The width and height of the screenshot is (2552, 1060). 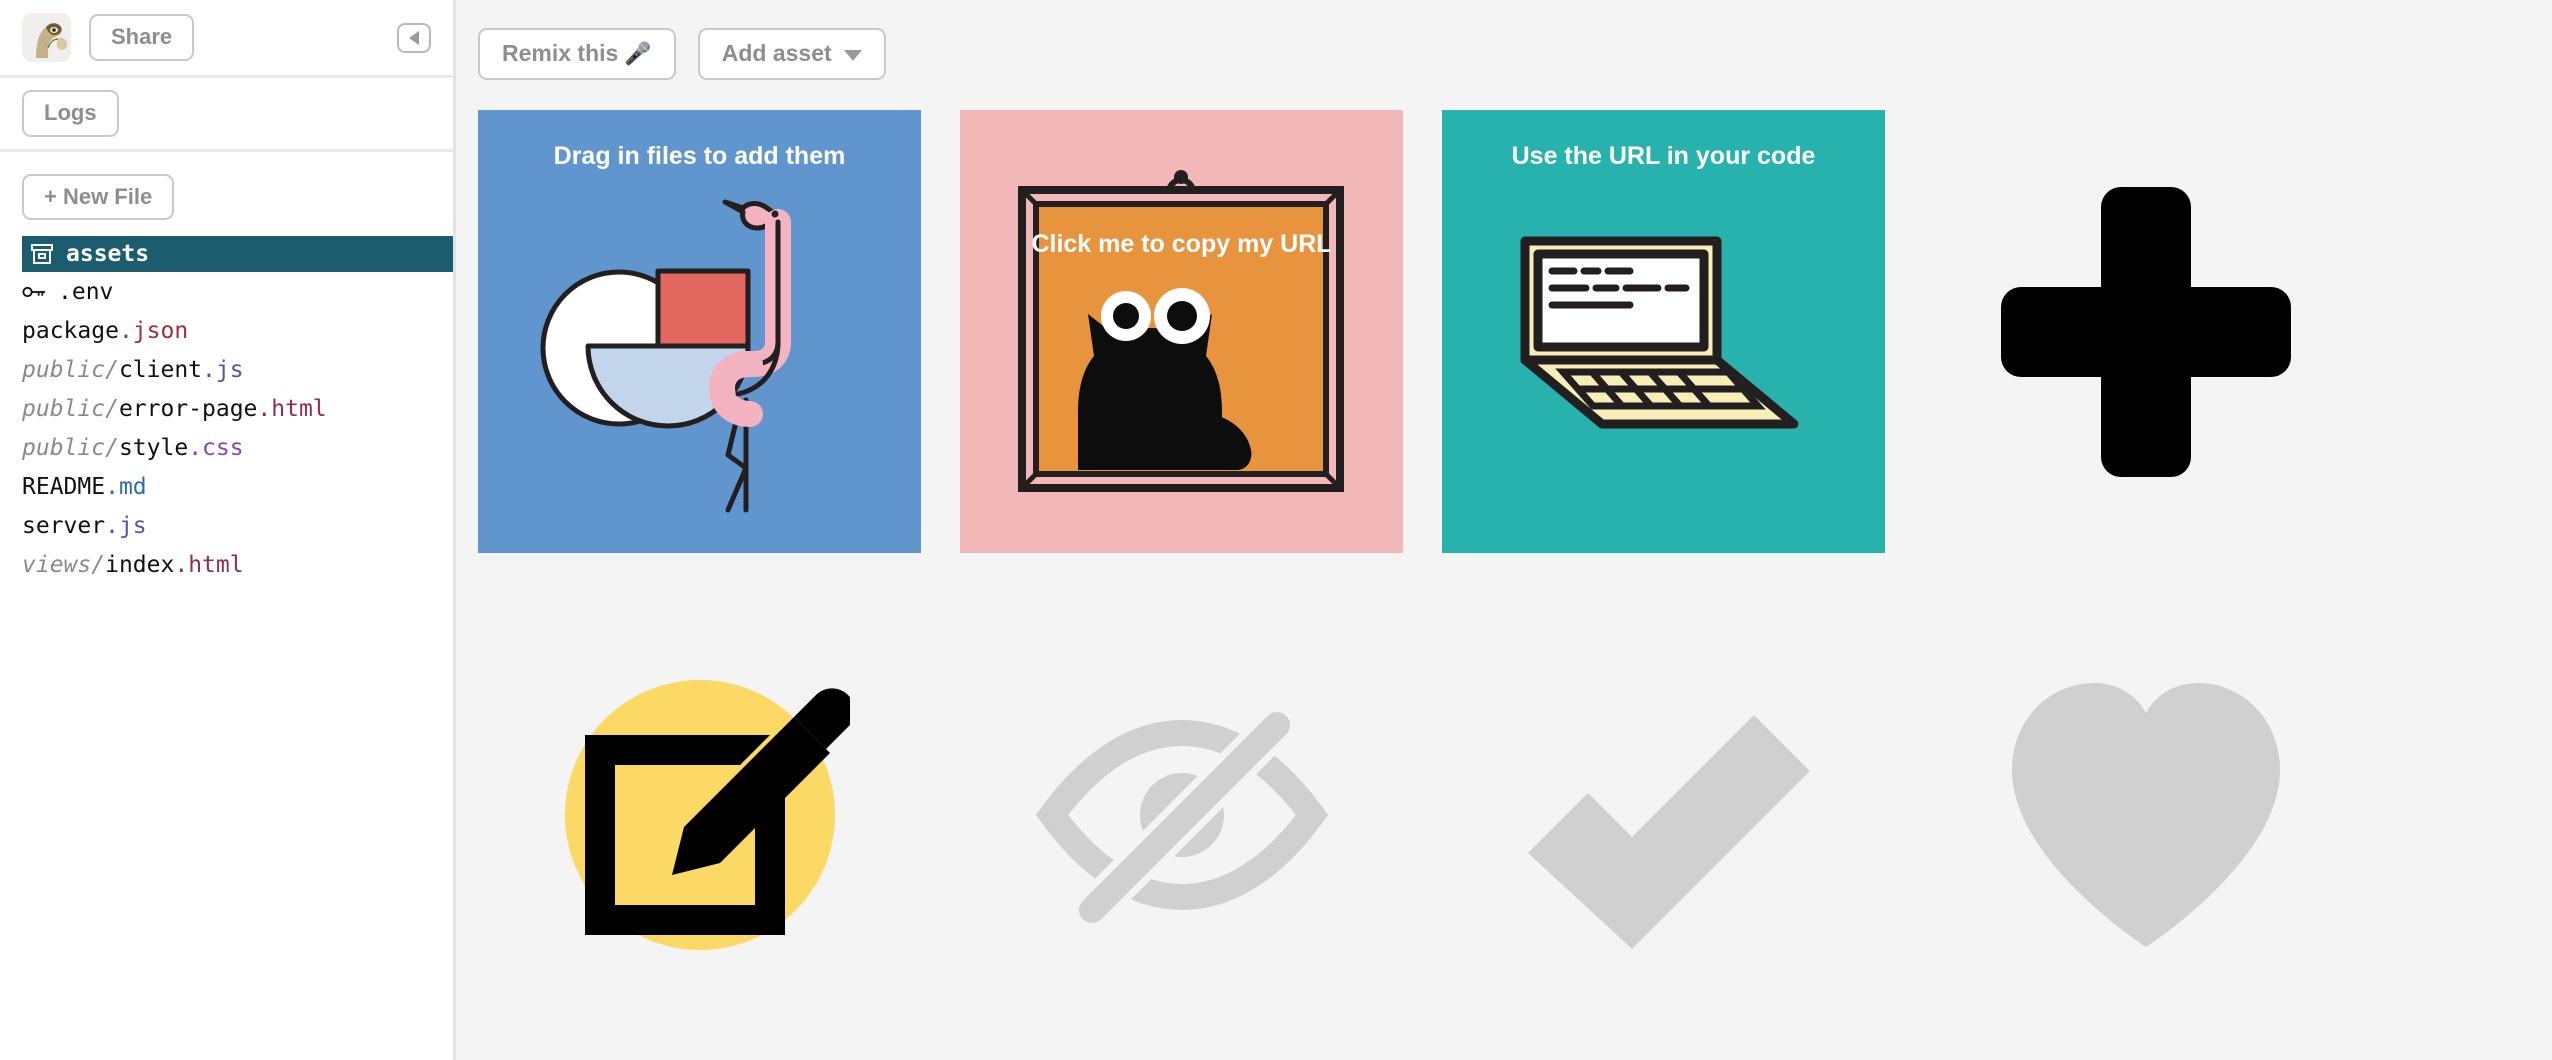 I want to click on asset-heart-icon, so click(x=2145, y=814).